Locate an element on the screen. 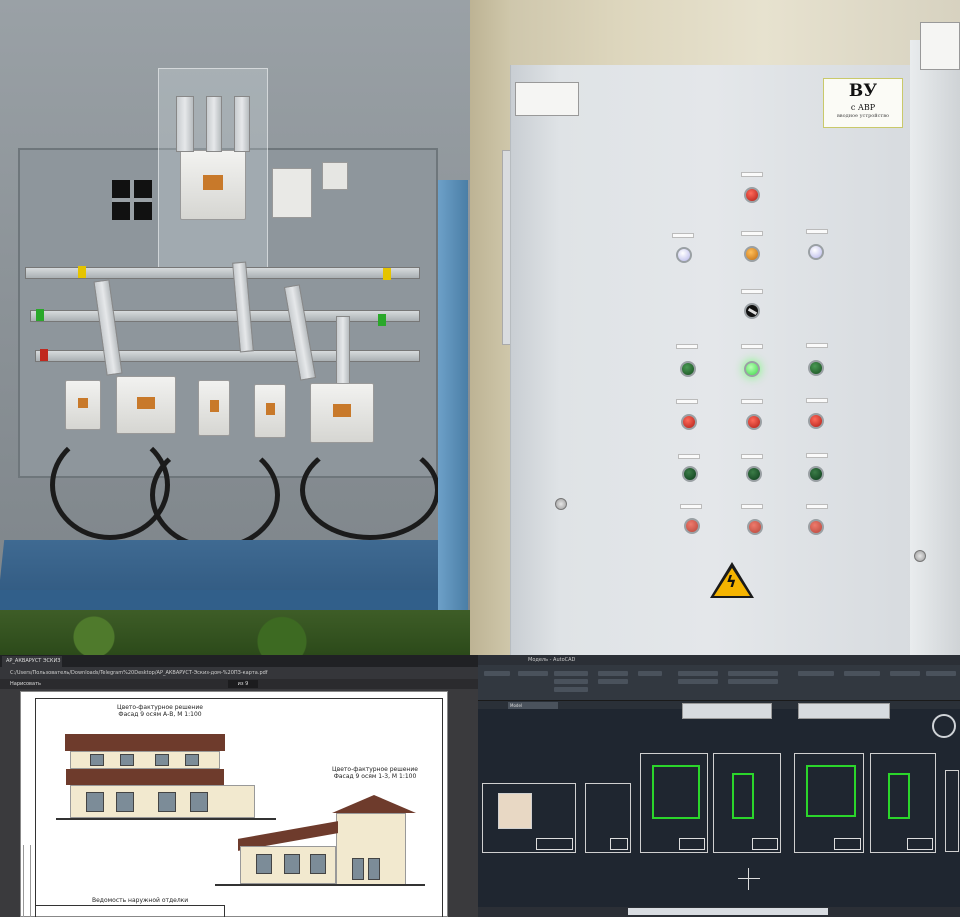 This screenshot has width=960, height=917. pdf-toolbar: Нарисовать из 9 is located at coordinates (239, 684).